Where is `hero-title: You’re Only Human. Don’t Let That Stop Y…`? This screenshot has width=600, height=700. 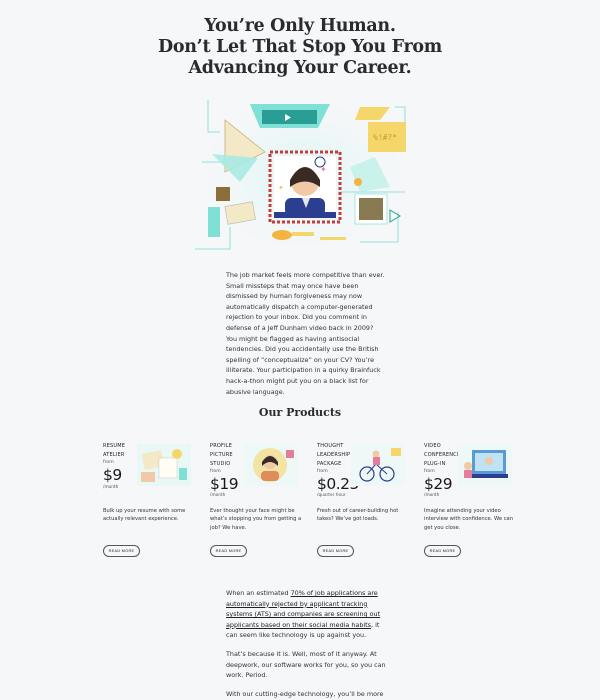
hero-title: You’re Only Human. Don’t Let That Stop Y… is located at coordinates (300, 47).